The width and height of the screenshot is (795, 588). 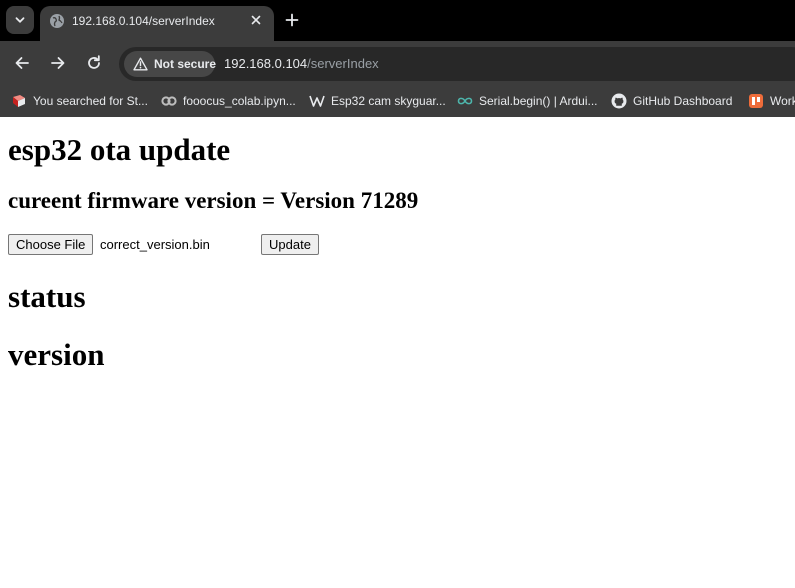 What do you see at coordinates (619, 101) in the screenshot?
I see `github-icon` at bounding box center [619, 101].